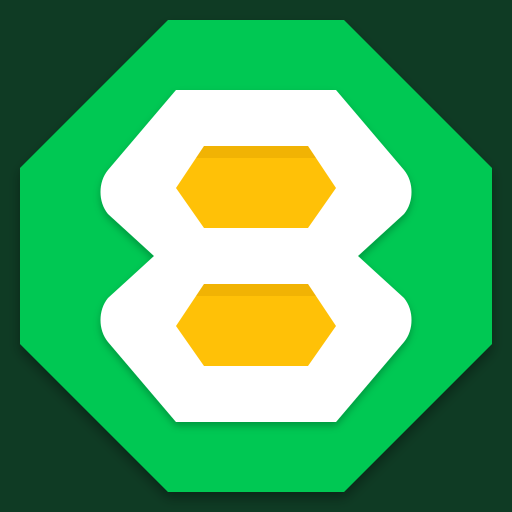 This screenshot has height=512, width=512. Describe the element at coordinates (256, 152) in the screenshot. I see `top-hexagon-shadow` at that location.